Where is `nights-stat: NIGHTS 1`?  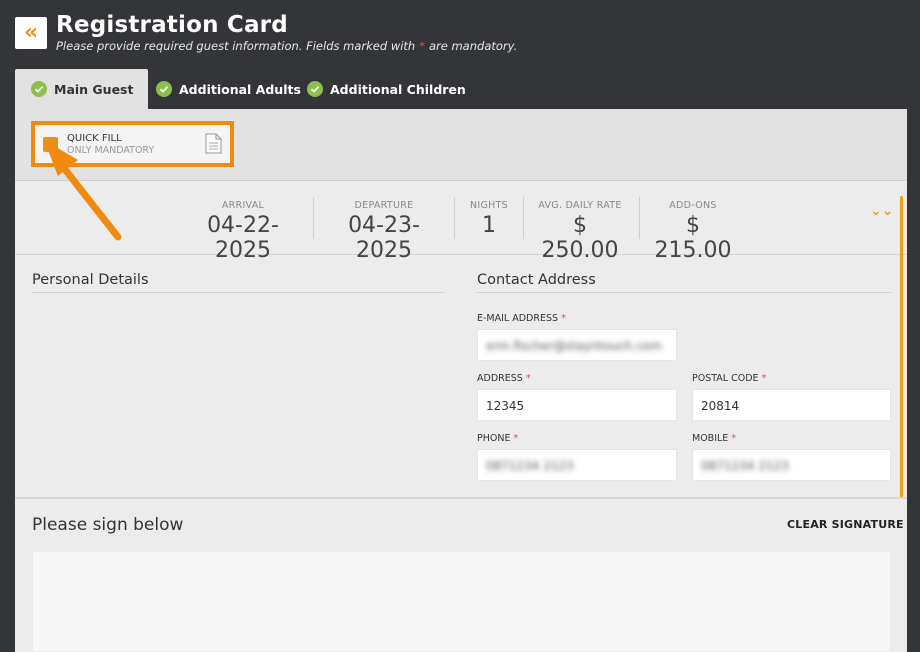 nights-stat: NIGHTS 1 is located at coordinates (489, 219).